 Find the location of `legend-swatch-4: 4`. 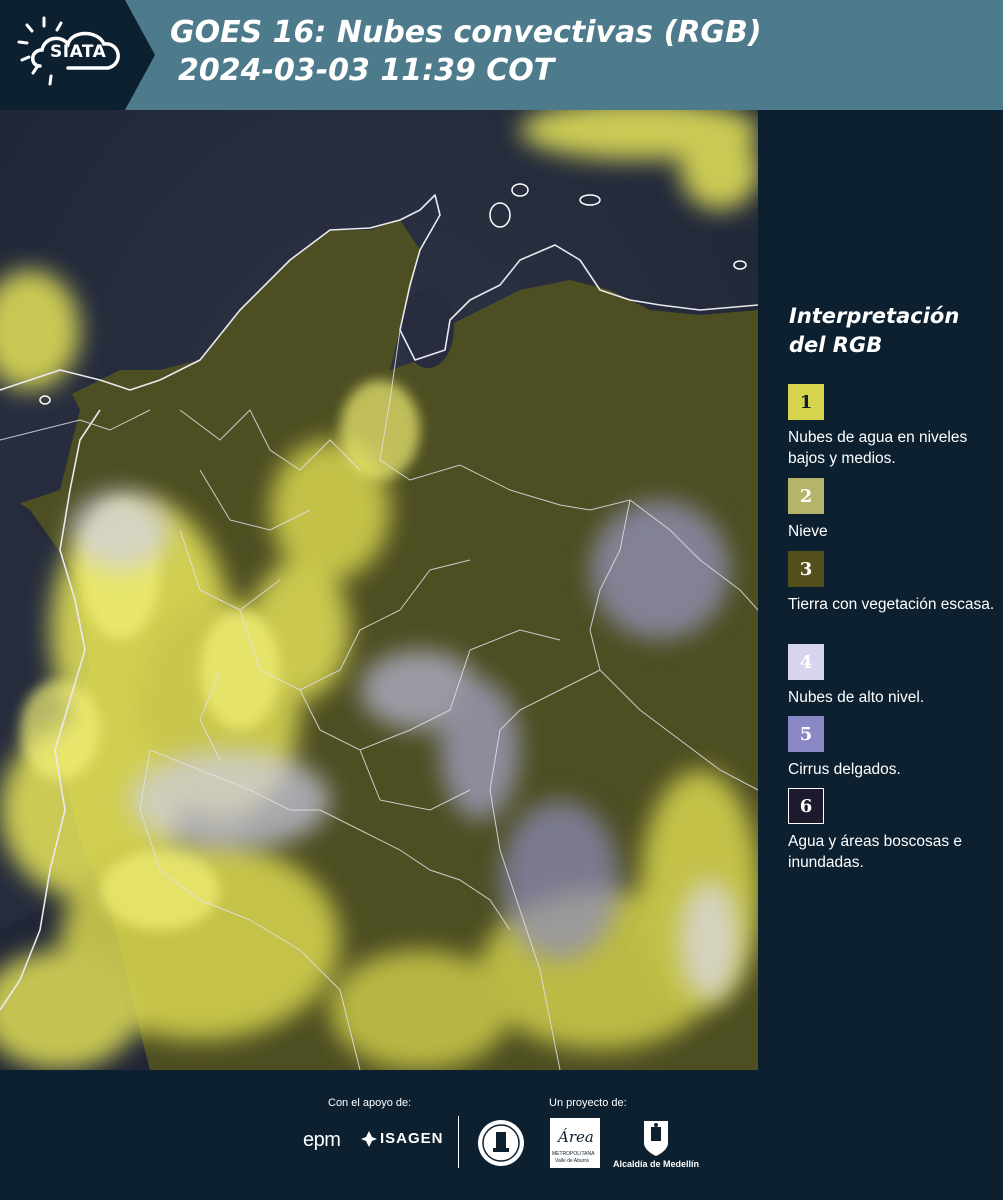

legend-swatch-4: 4 is located at coordinates (806, 662).